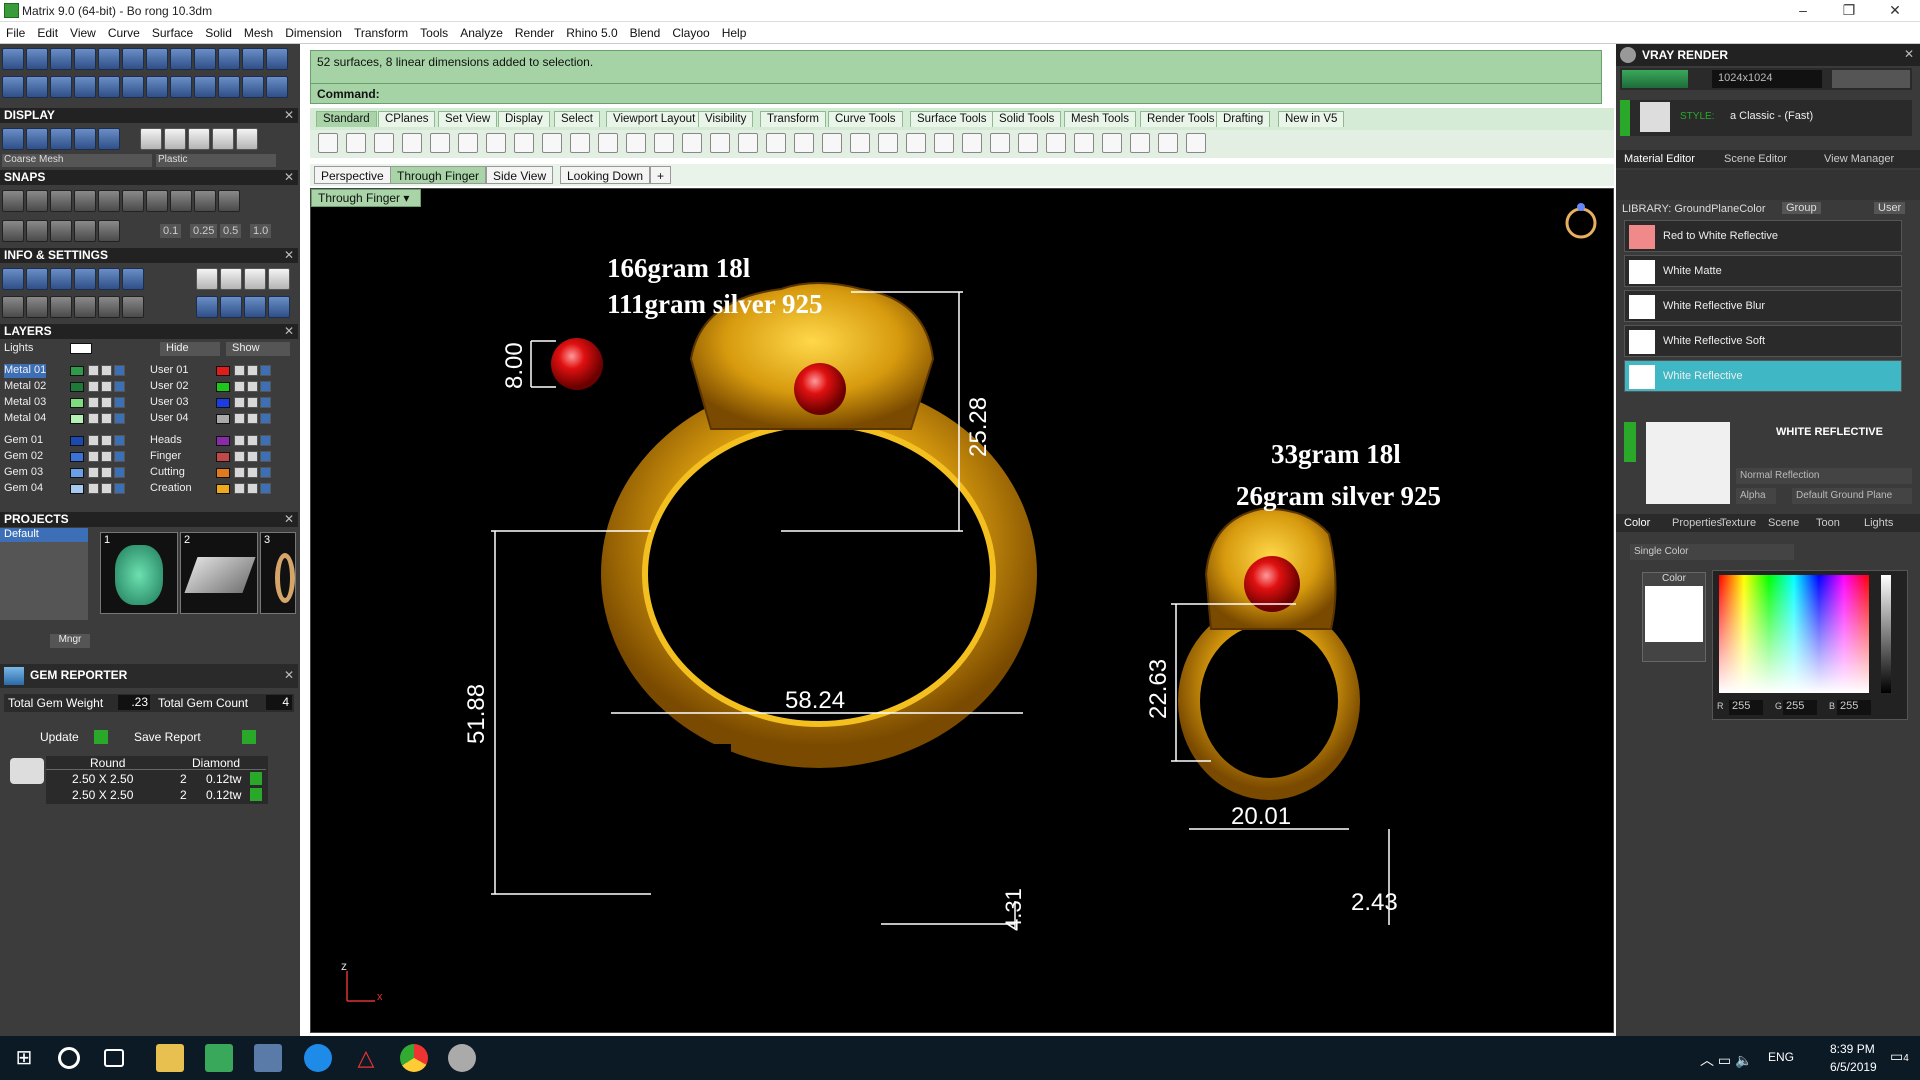  Describe the element at coordinates (1854, 707) in the screenshot. I see `b-value: 255` at that location.